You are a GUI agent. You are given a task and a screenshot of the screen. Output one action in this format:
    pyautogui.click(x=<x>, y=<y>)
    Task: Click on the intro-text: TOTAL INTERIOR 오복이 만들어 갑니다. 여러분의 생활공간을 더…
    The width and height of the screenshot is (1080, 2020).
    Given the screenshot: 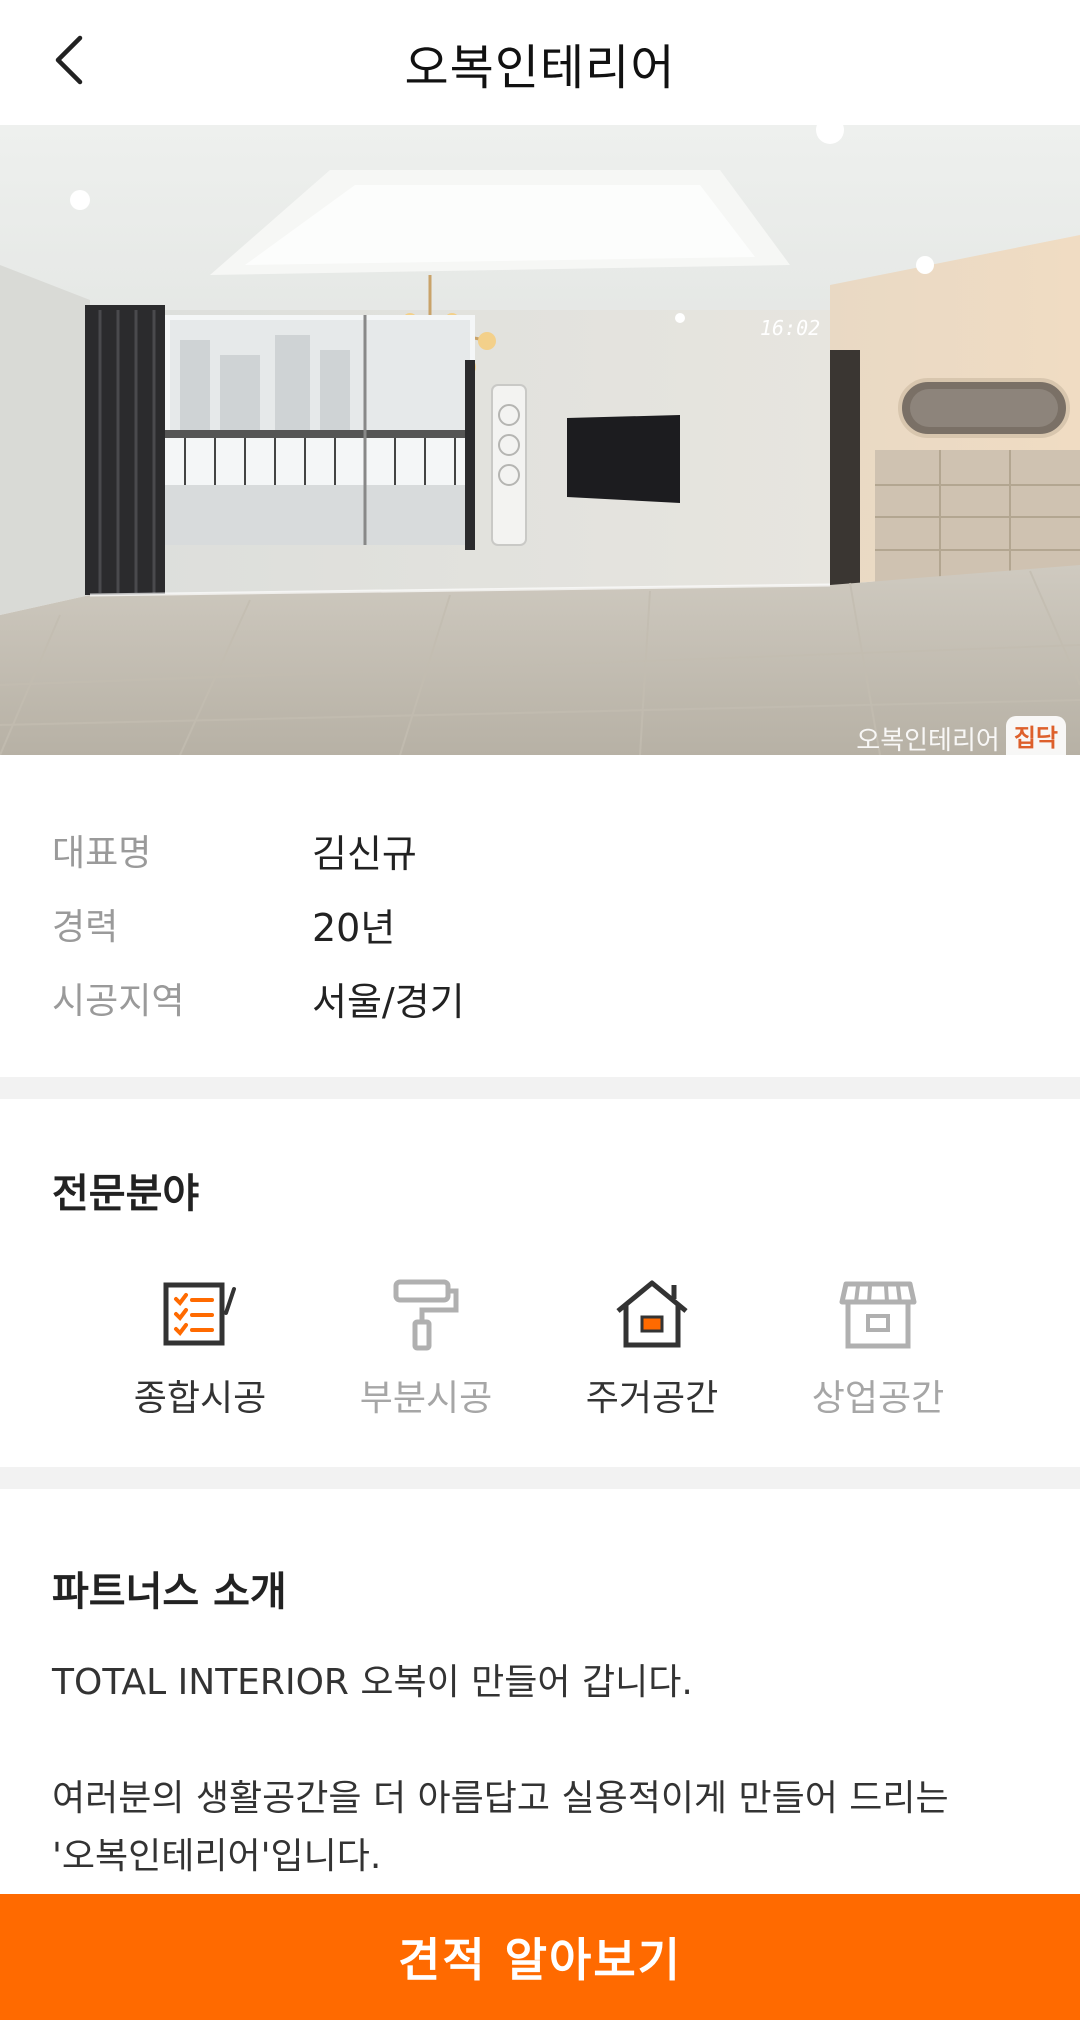 What is the action you would take?
    pyautogui.click(x=500, y=1769)
    